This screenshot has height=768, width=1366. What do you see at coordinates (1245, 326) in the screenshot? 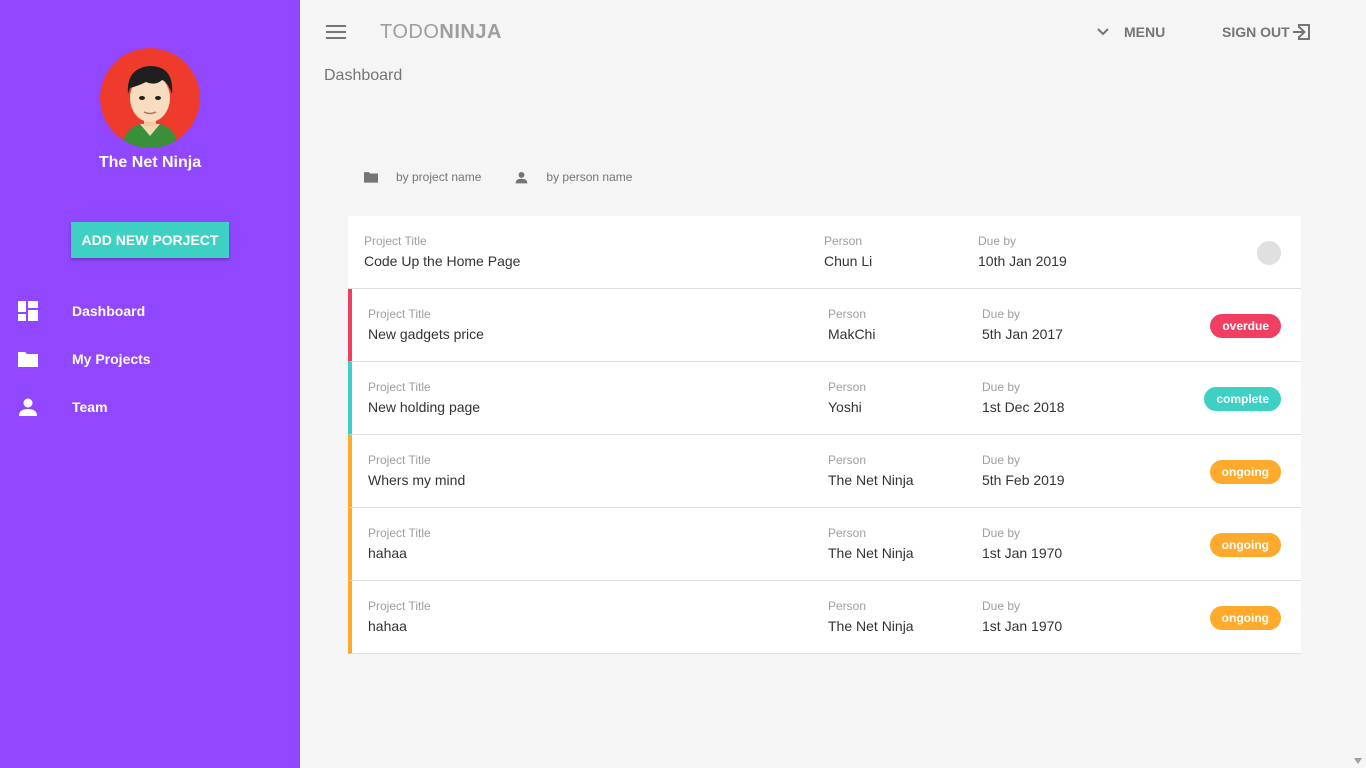
I see `status-badge: overdue` at bounding box center [1245, 326].